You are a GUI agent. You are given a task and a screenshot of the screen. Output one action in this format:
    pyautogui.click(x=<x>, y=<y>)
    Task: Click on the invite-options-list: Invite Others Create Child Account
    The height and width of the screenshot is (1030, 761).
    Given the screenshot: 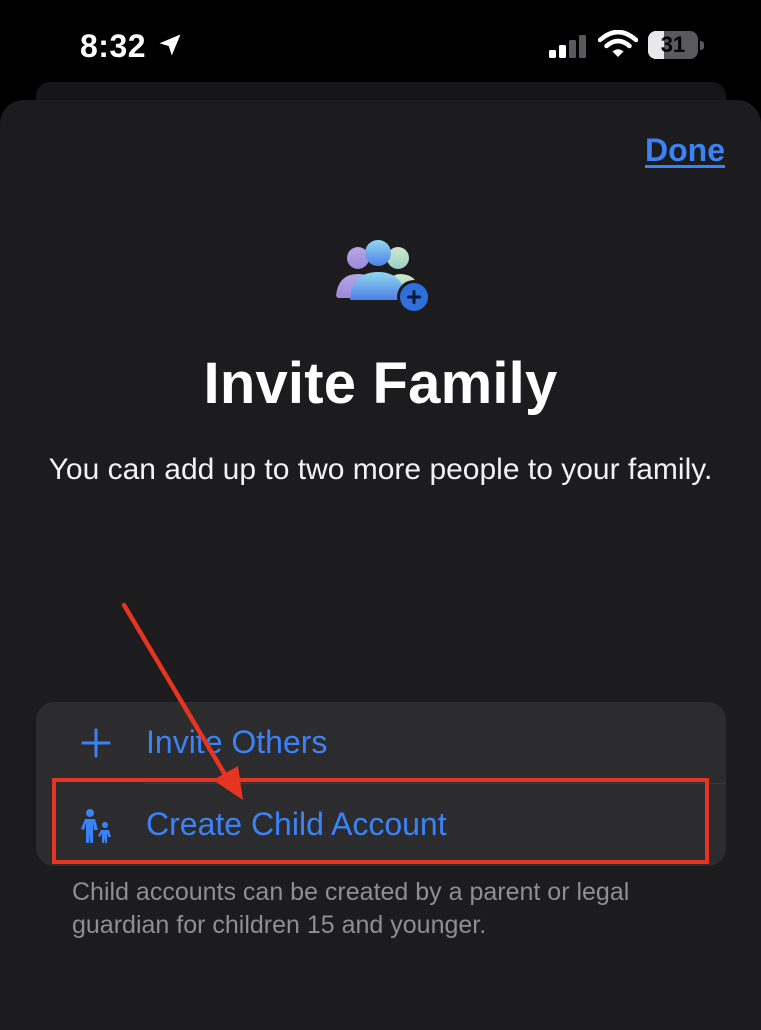 What is the action you would take?
    pyautogui.click(x=381, y=784)
    